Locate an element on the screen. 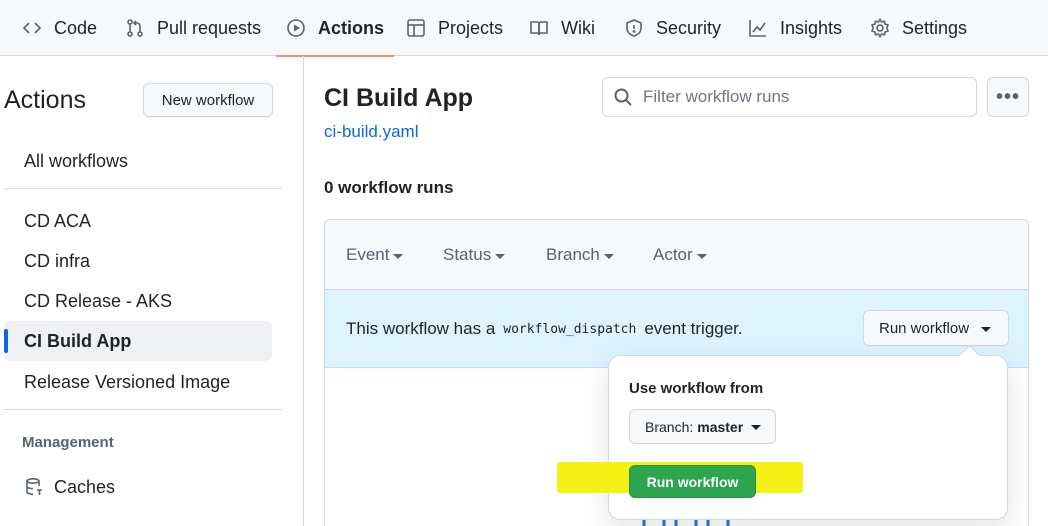 The width and height of the screenshot is (1048, 526). filter-actor-dropdown: Actor is located at coordinates (680, 255).